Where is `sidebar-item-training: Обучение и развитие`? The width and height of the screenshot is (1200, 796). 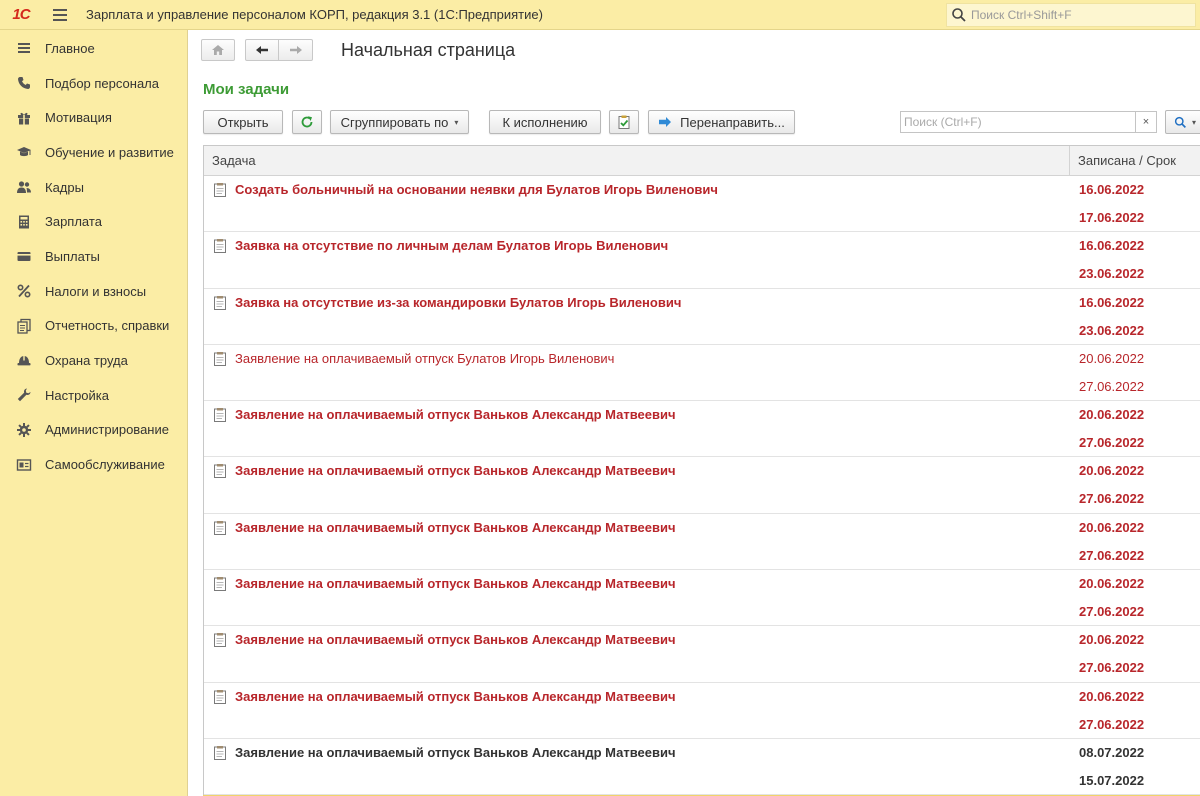
sidebar-item-training: Обучение и развитие is located at coordinates (93, 152).